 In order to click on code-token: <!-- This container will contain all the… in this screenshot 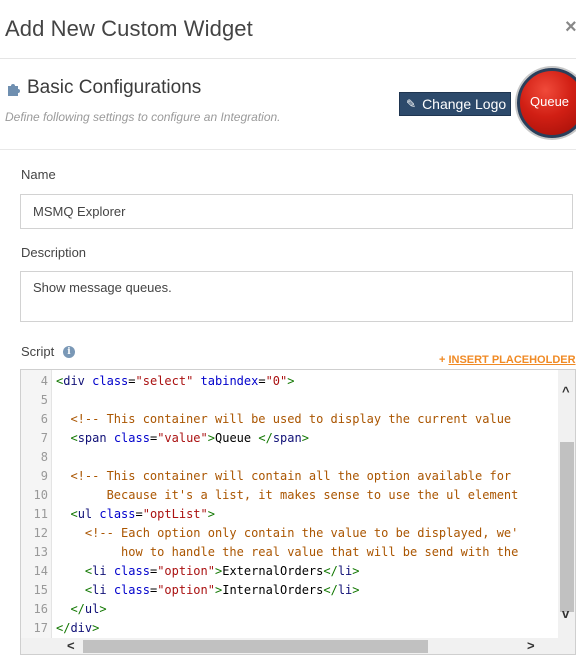, I will do `click(291, 476)`.